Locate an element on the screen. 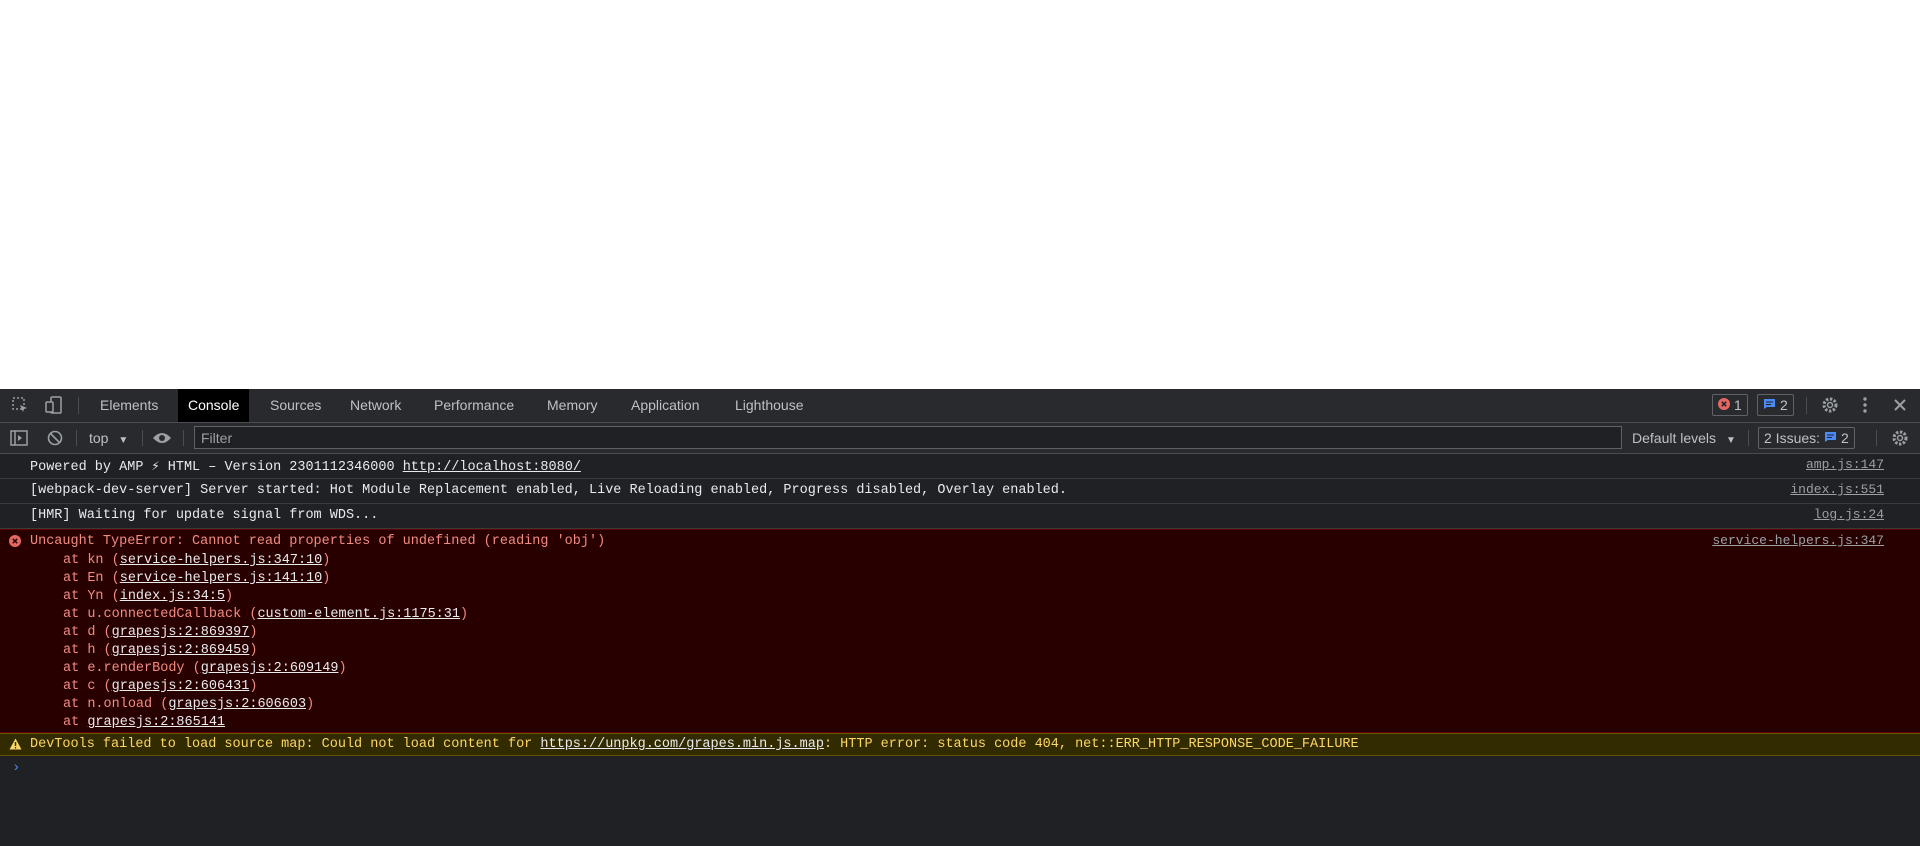 The height and width of the screenshot is (846, 1920). stack-frame: at h (grapesjs:2:869459) is located at coordinates (160, 650).